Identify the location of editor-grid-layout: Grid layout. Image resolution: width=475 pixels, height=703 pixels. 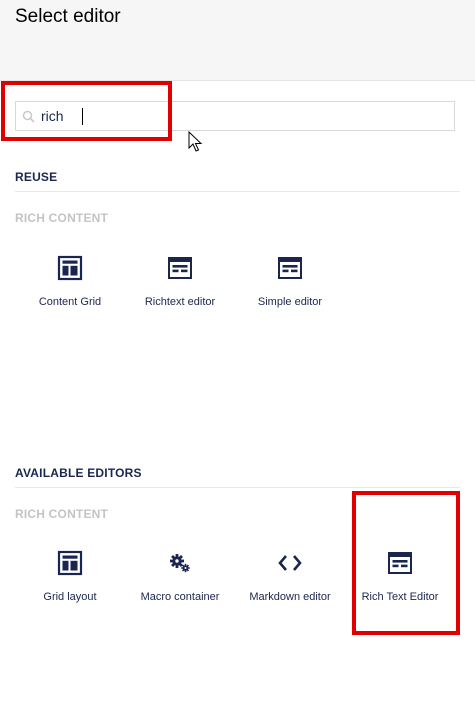
(70, 576).